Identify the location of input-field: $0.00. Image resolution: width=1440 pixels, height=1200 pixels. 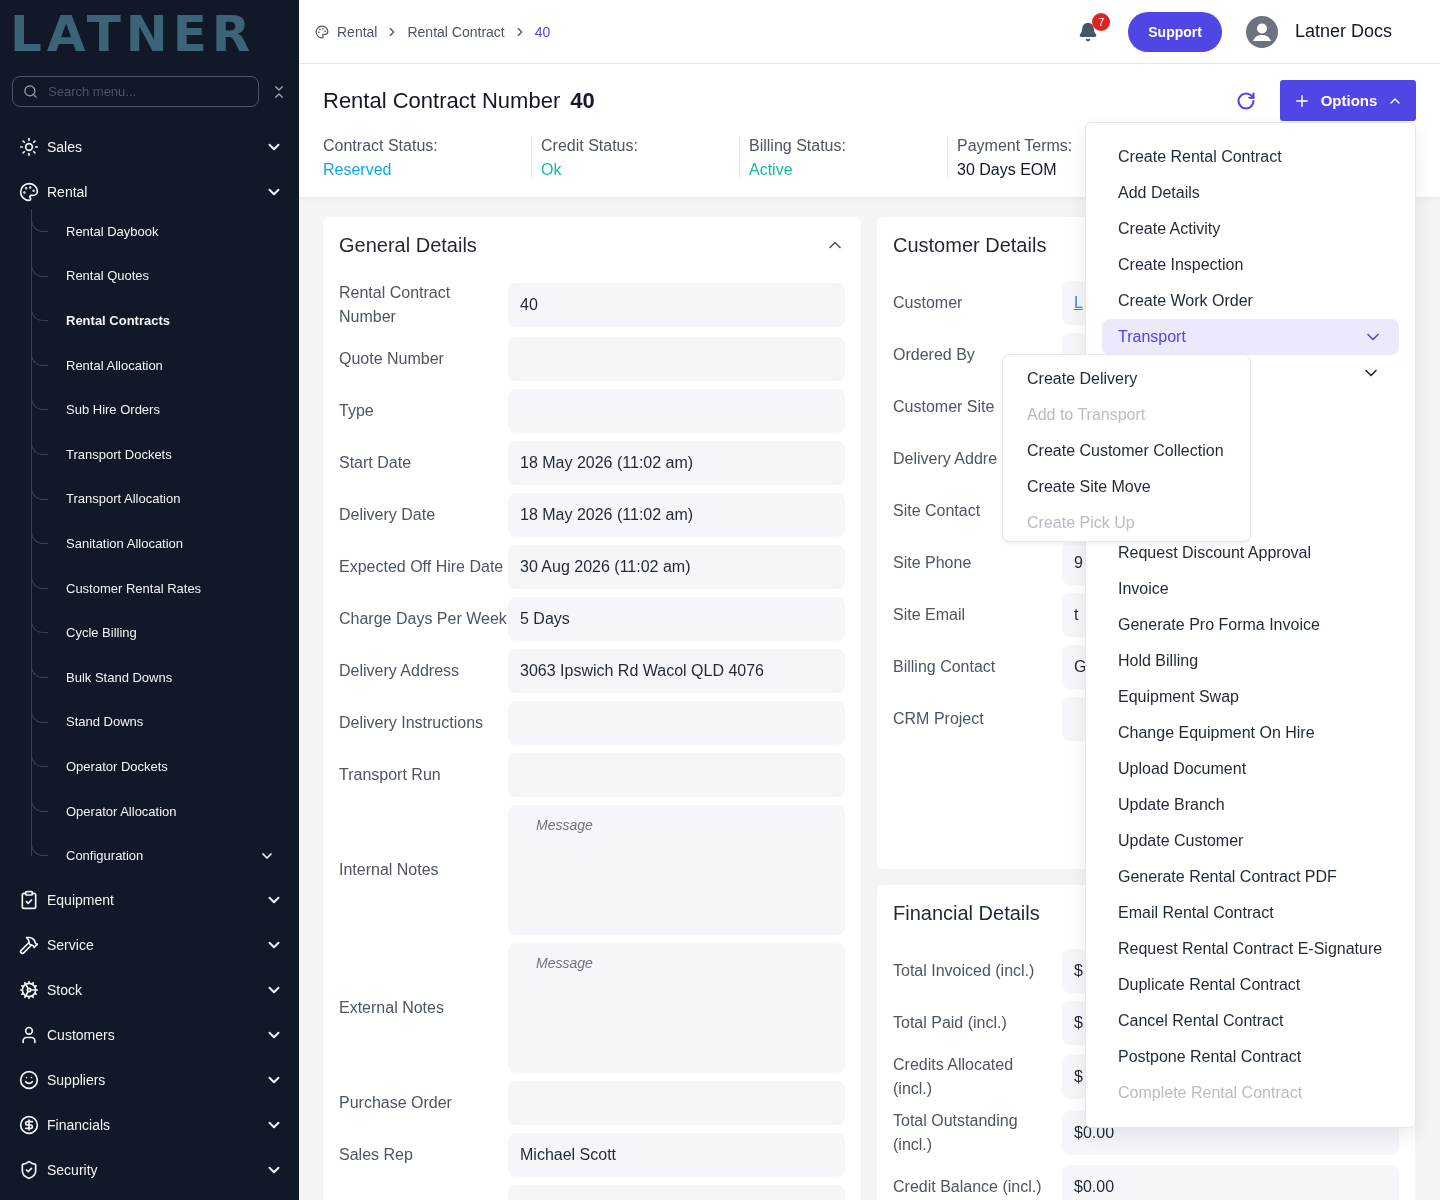
(1230, 1182).